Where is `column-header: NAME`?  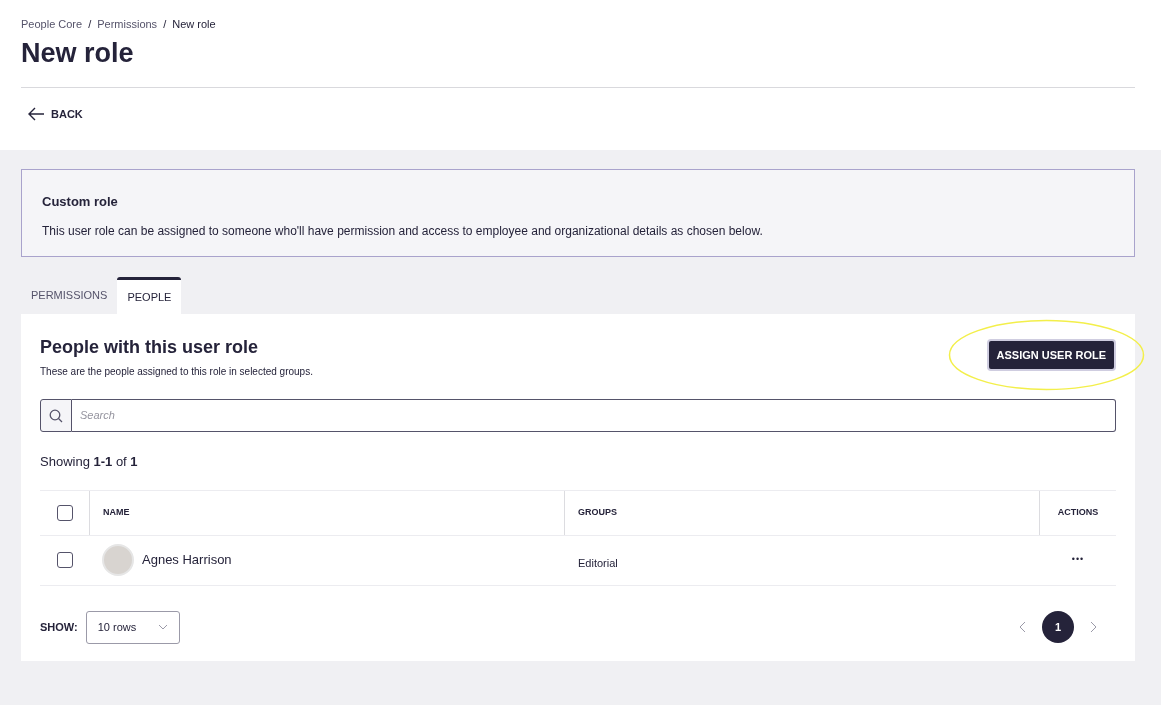 column-header: NAME is located at coordinates (116, 512).